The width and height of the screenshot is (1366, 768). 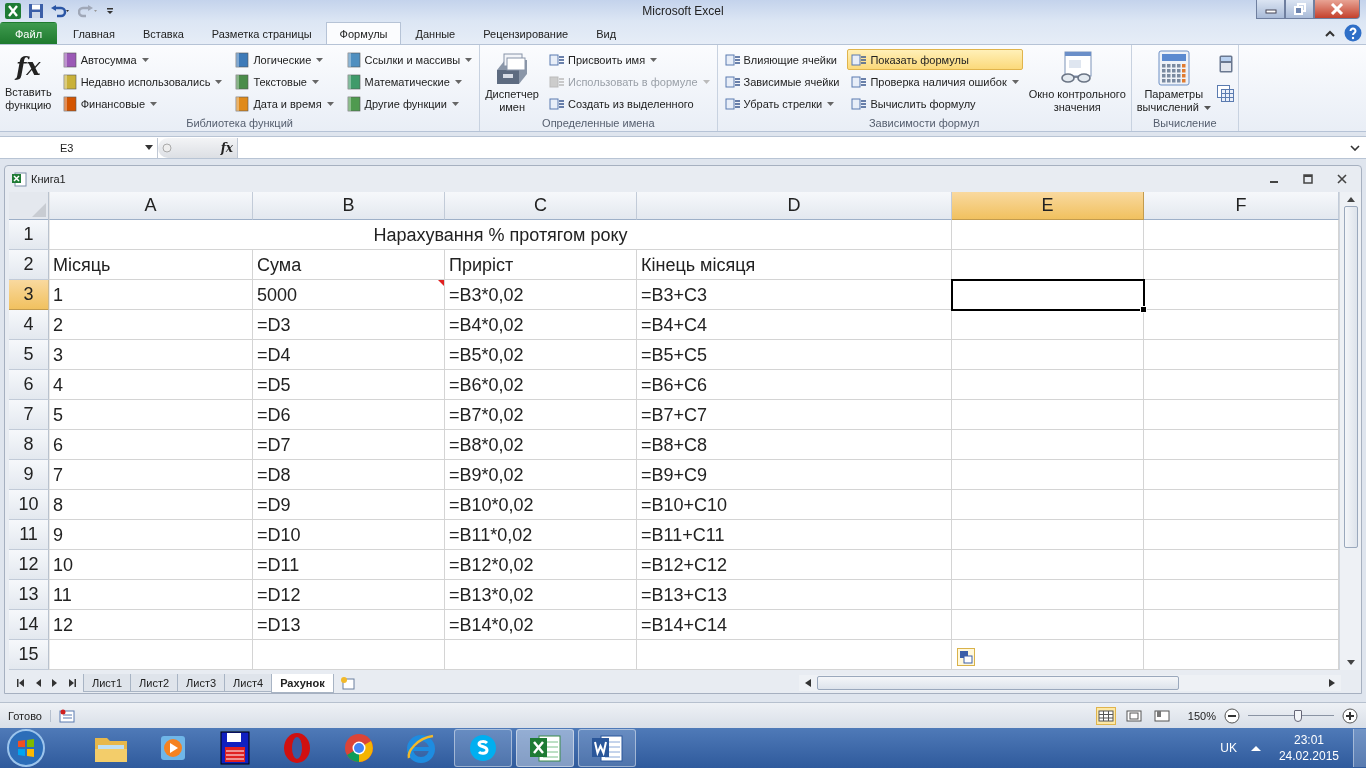 What do you see at coordinates (409, 82) in the screenshot?
I see `ribbon-button: Математические` at bounding box center [409, 82].